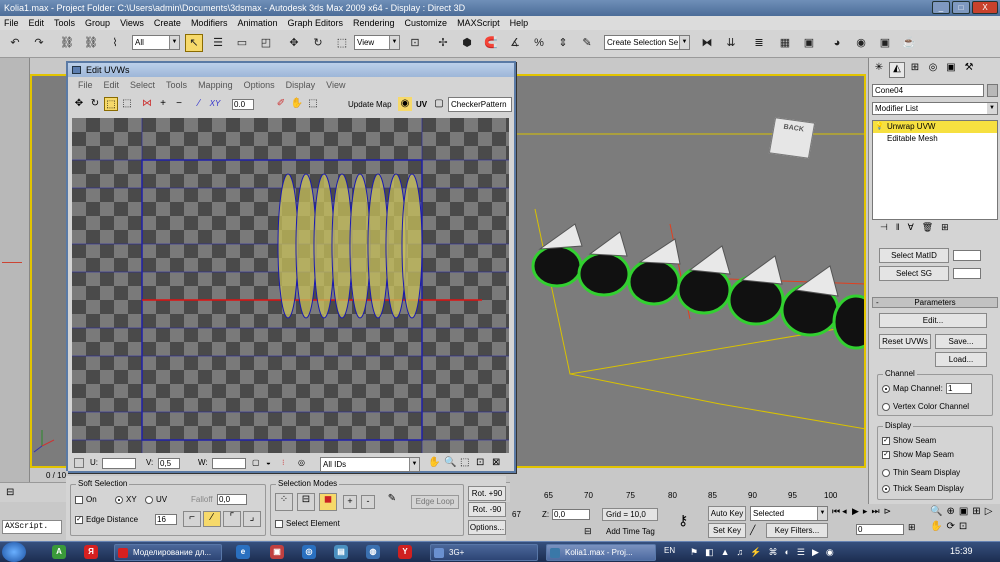 This screenshot has height=562, width=1000. What do you see at coordinates (563, 43) in the screenshot?
I see `spinner-snap-icon: ⇕` at bounding box center [563, 43].